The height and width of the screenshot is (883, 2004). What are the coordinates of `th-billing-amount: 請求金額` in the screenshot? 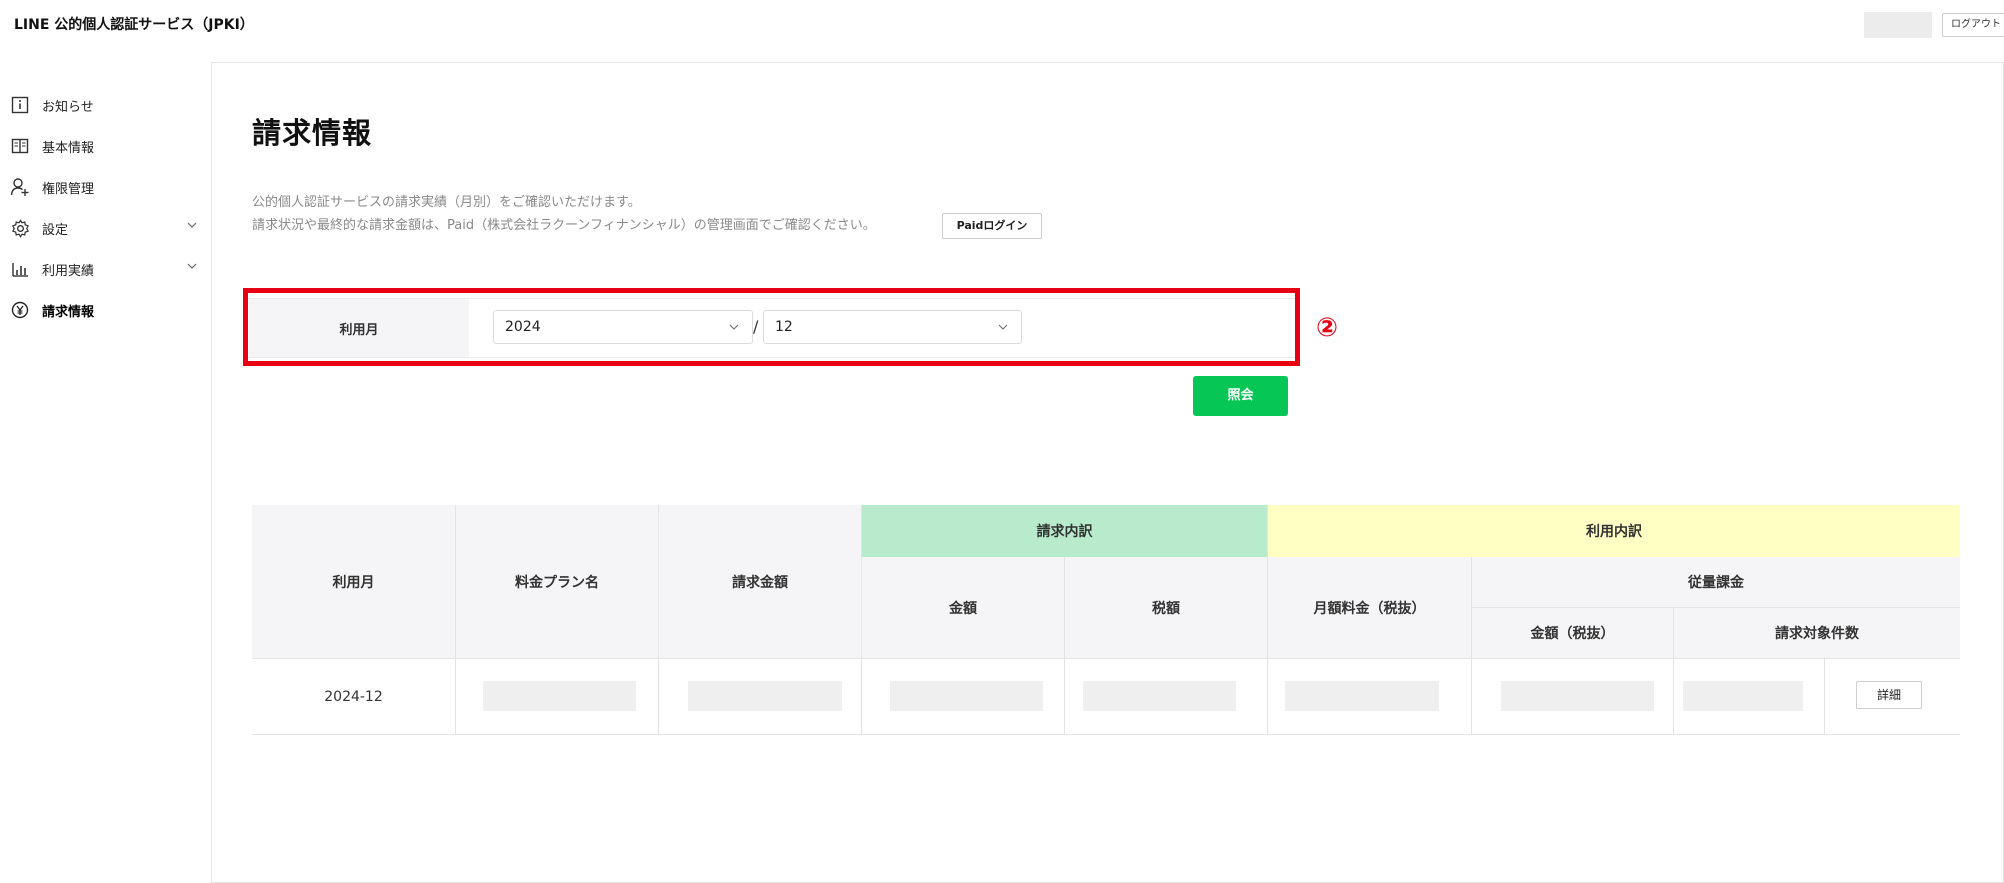 It's located at (760, 582).